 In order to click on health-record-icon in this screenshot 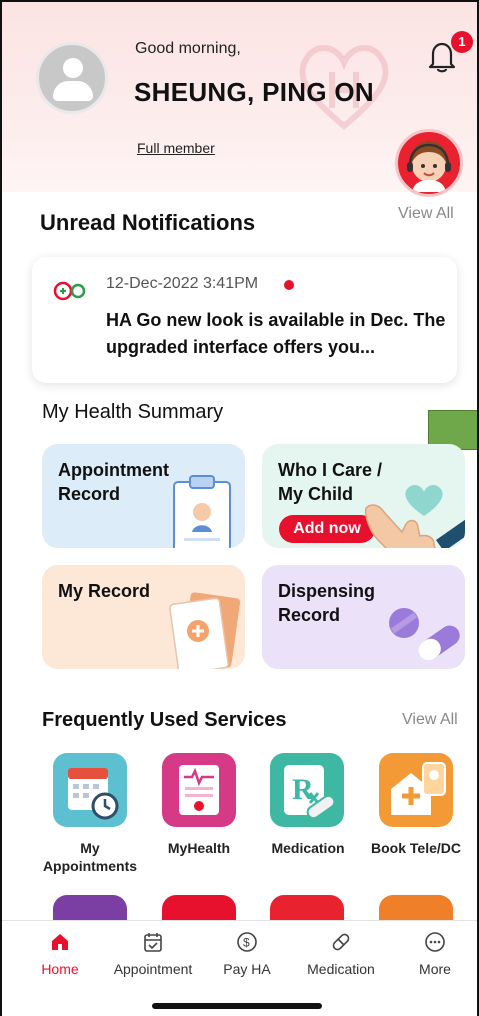, I will do `click(199, 790)`.